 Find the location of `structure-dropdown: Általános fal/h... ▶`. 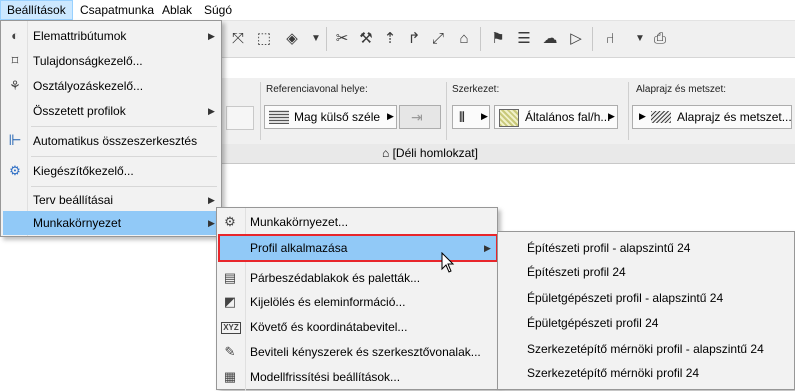

structure-dropdown: Általános fal/h... ▶ is located at coordinates (556, 117).